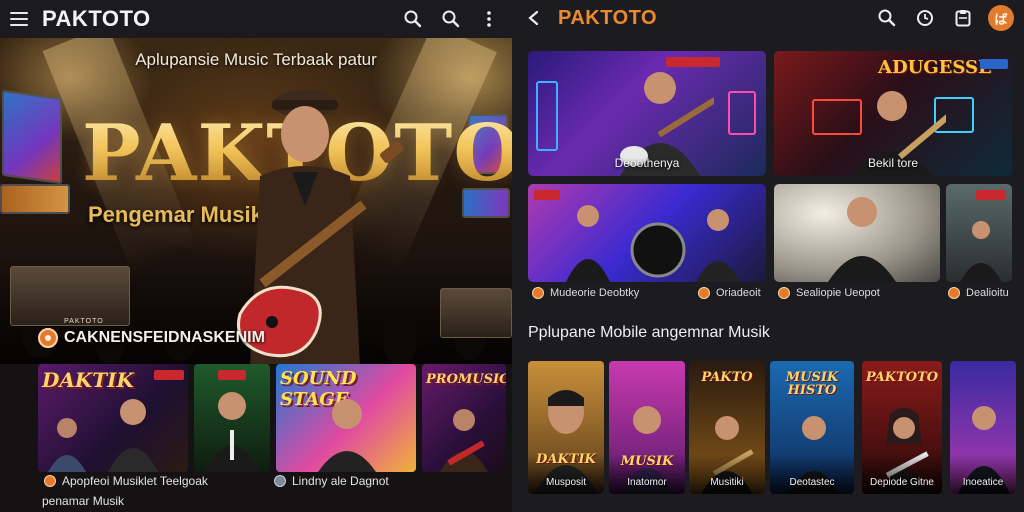 The image size is (1024, 512). I want to click on music-card: SOUND STAGE, so click(346, 418).